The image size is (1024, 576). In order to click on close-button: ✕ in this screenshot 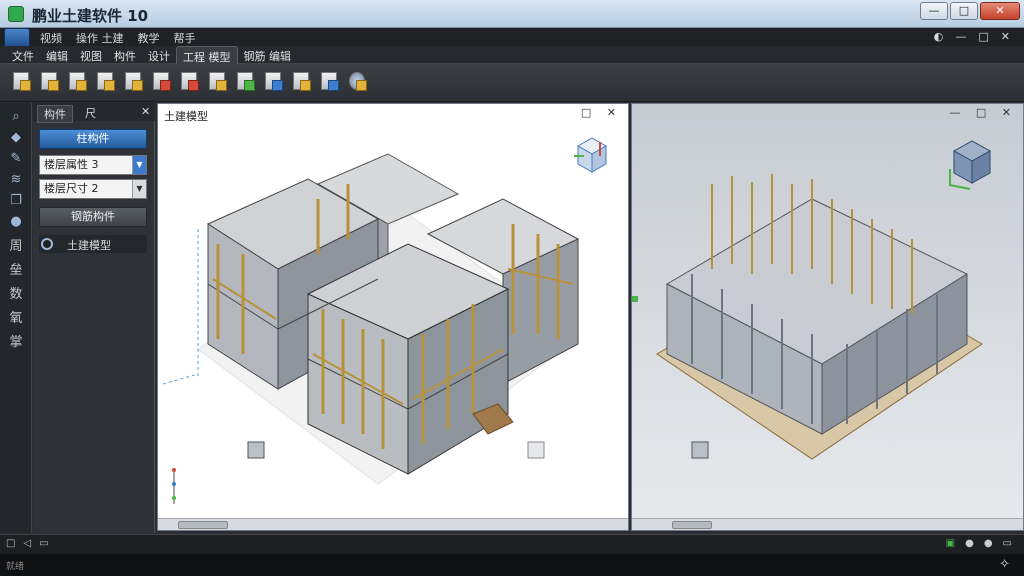, I will do `click(1000, 11)`.